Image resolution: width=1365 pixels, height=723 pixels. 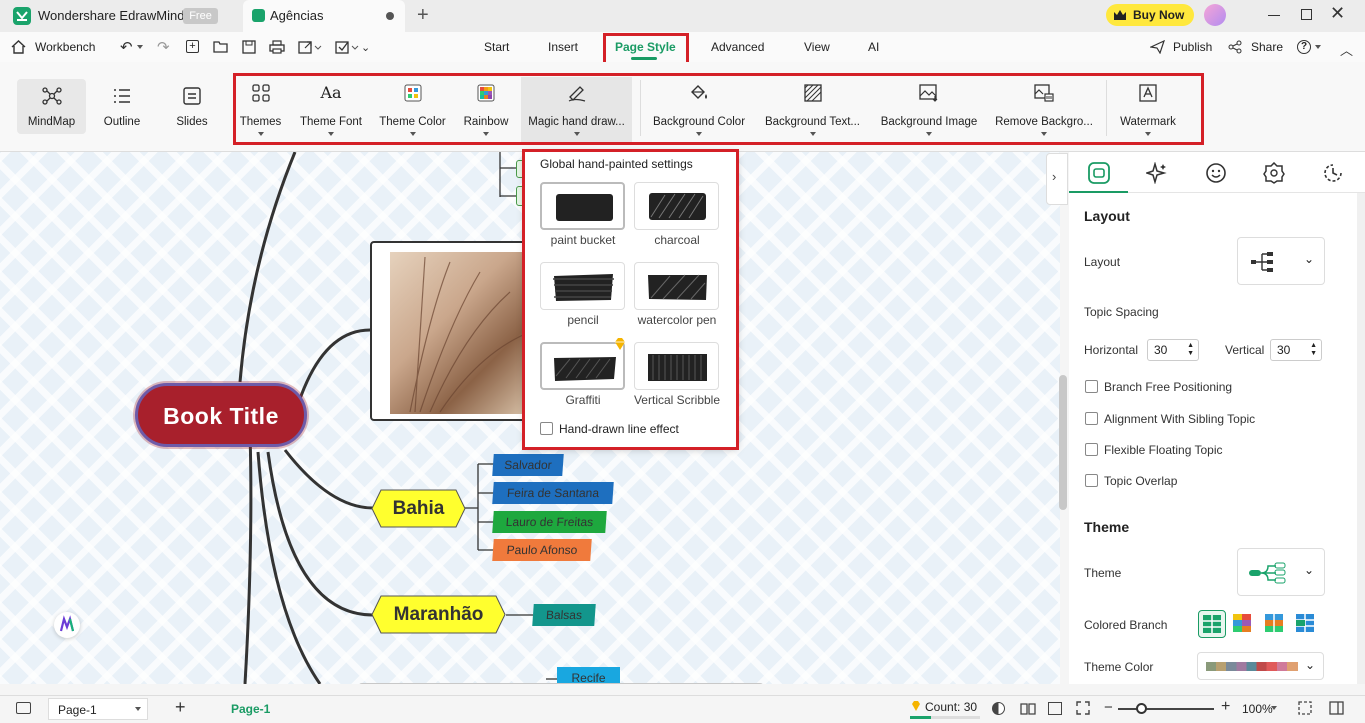 What do you see at coordinates (249, 47) in the screenshot?
I see `save-icon` at bounding box center [249, 47].